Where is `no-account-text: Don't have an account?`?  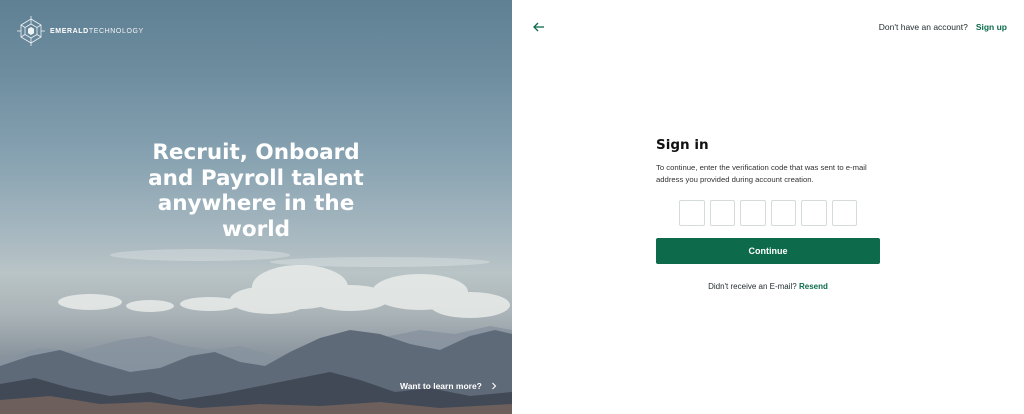
no-account-text: Don't have an account? is located at coordinates (923, 27).